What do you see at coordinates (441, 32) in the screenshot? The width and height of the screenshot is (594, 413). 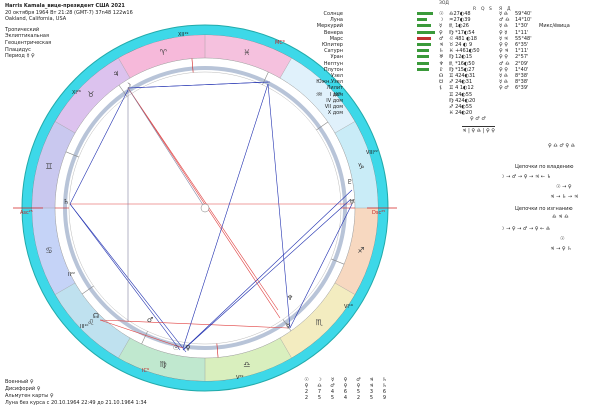 I see `planet-glyph: ♀` at bounding box center [441, 32].